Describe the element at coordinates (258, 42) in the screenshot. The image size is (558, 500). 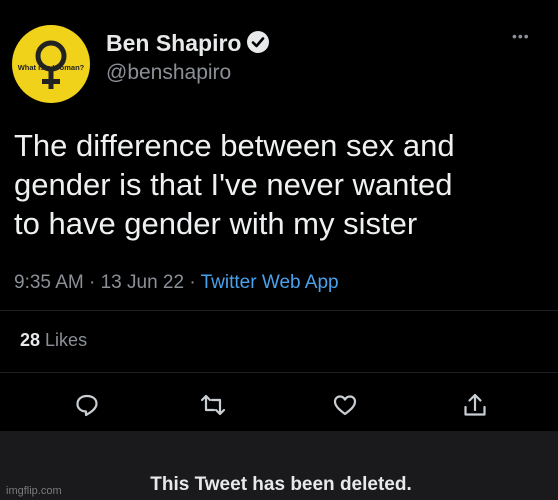
I see `verified-badge-icon` at that location.